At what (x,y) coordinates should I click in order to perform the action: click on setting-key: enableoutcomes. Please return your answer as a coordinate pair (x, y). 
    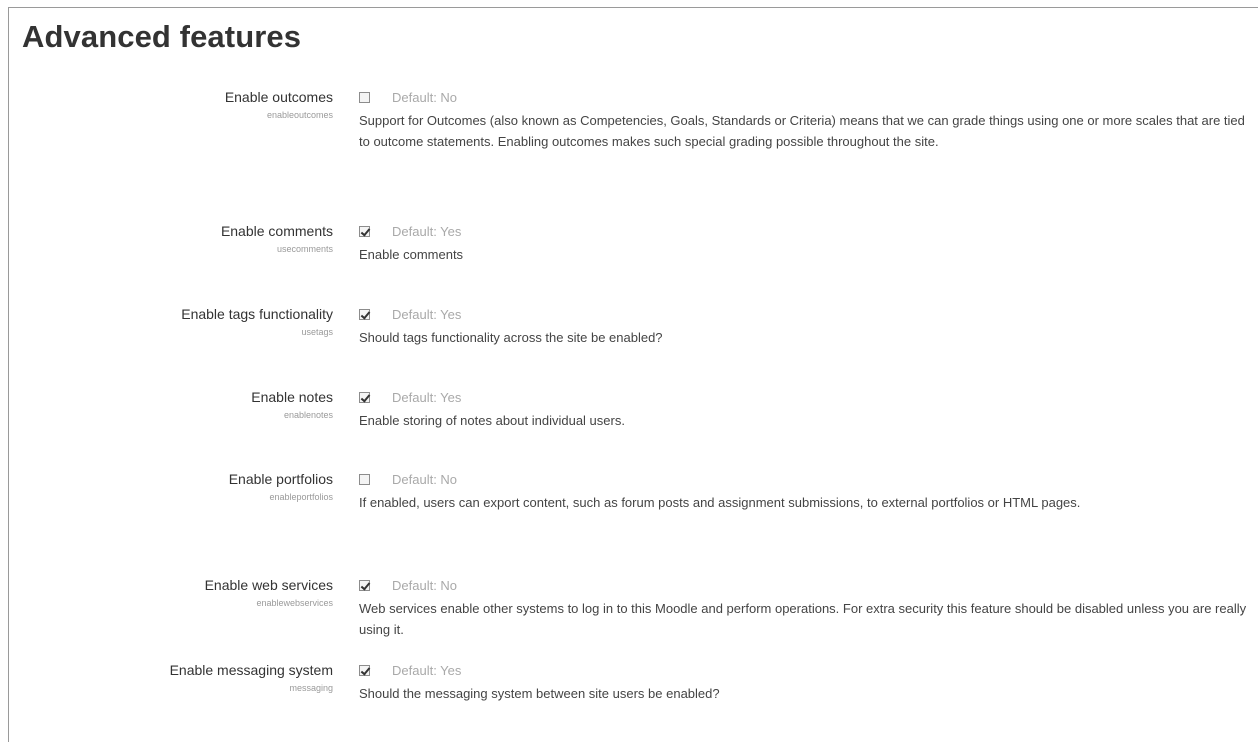
    Looking at the image, I should click on (299, 115).